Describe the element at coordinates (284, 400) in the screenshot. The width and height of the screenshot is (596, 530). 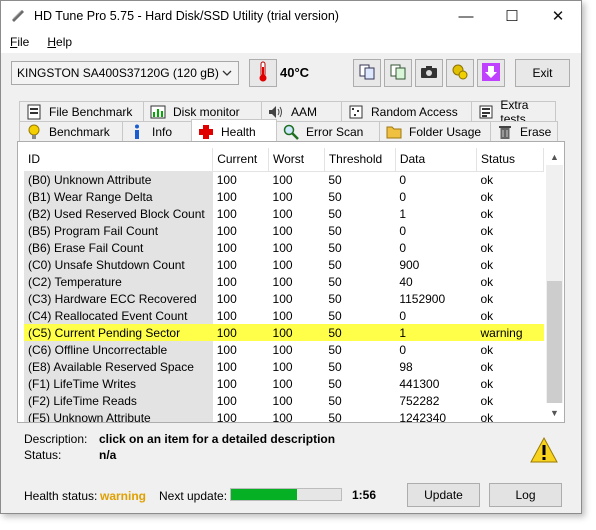
I see `table-row: (F2) LifeTime Reads 100 100 50 752282 ok` at that location.